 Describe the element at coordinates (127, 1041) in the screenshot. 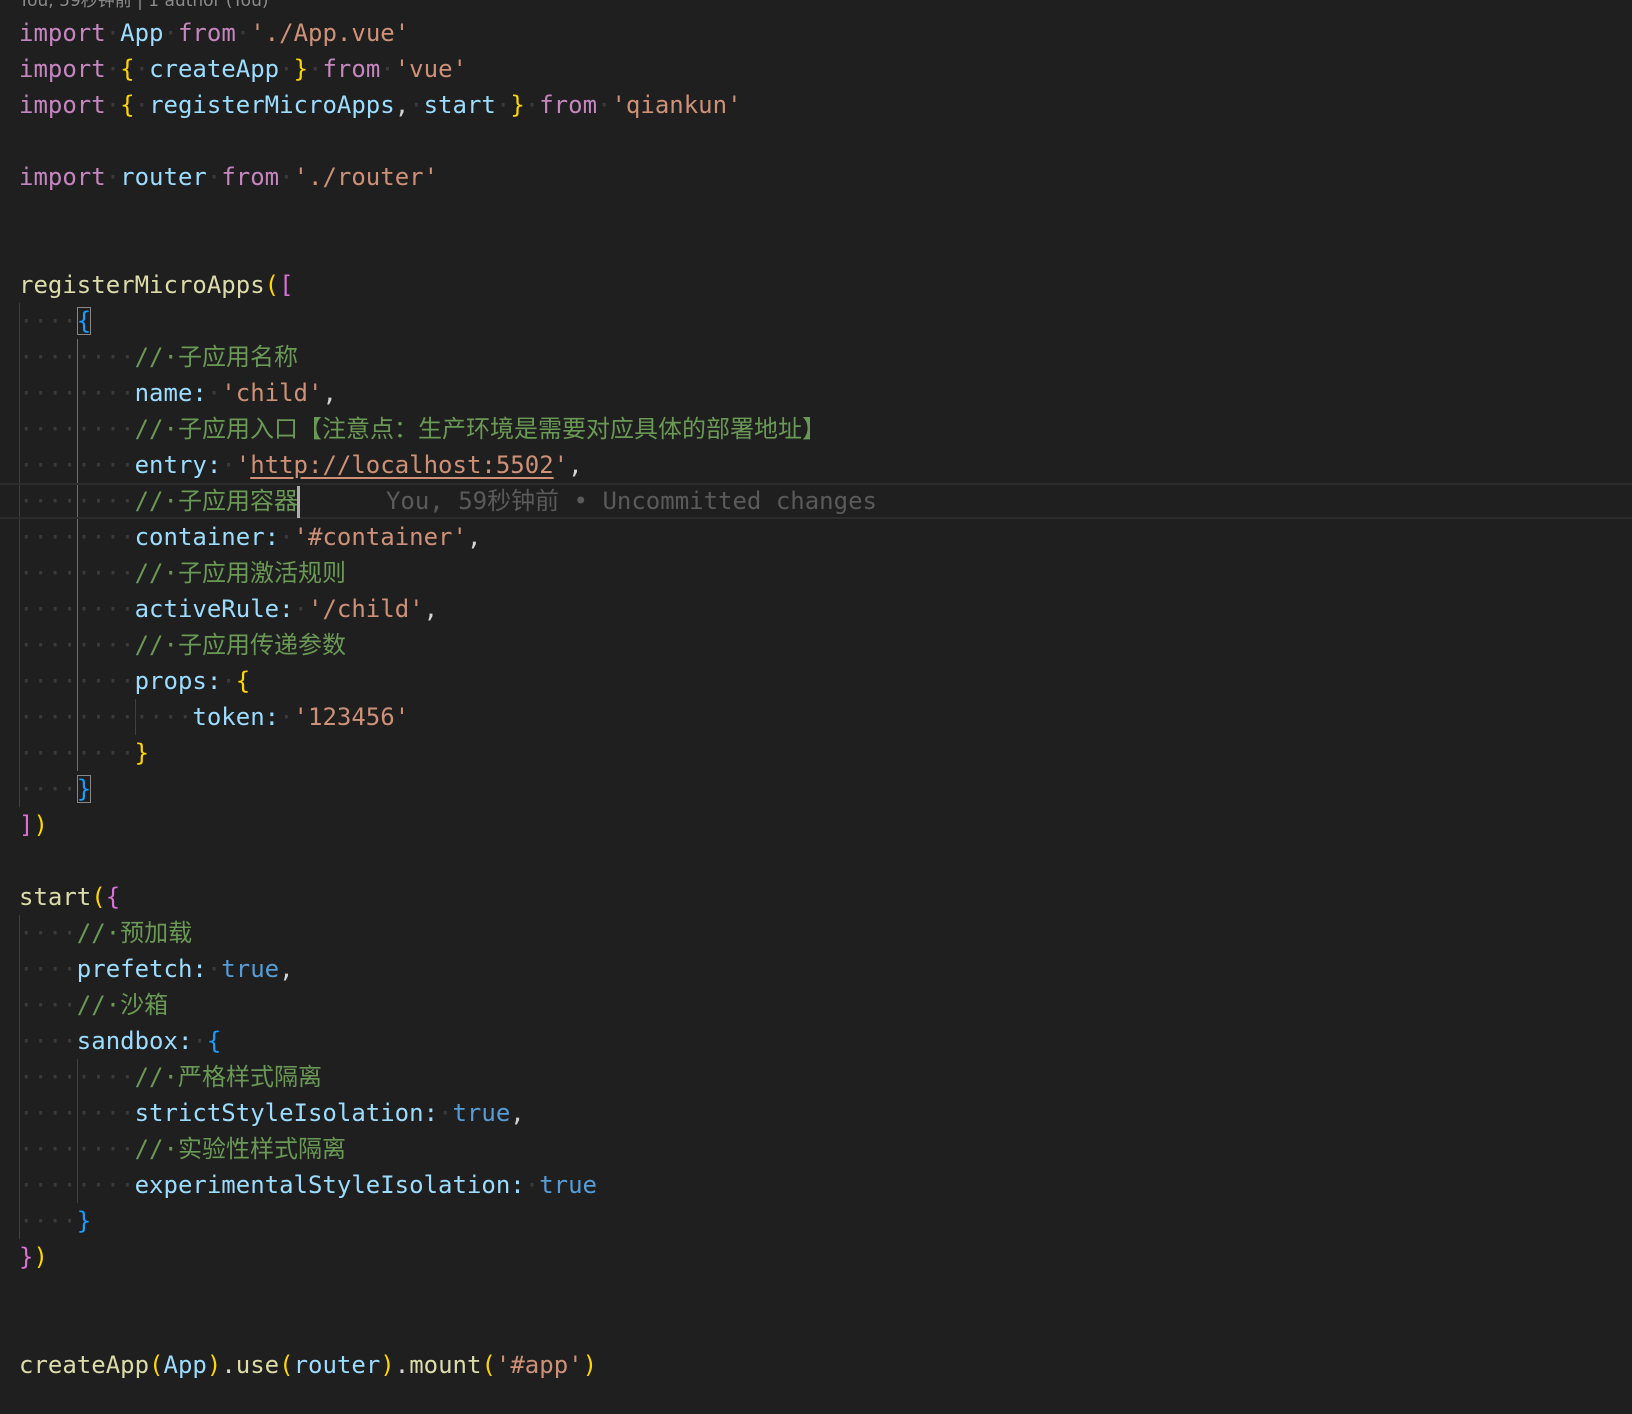

I see `code-token: sandbox` at that location.